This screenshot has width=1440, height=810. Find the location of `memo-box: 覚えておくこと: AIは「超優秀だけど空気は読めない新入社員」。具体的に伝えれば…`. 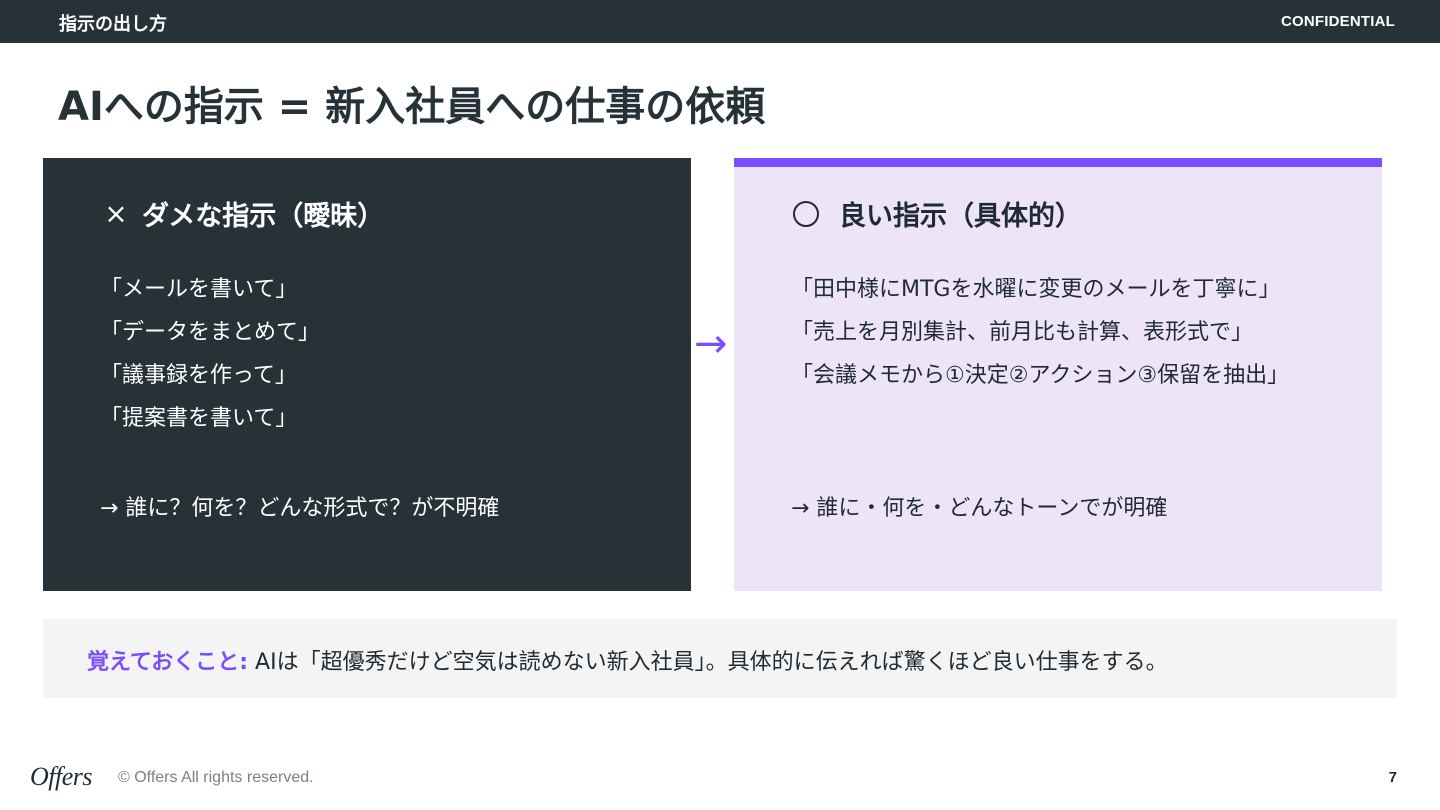

memo-box: 覚えておくこと: AIは「超優秀だけど空気は読めない新入社員」。具体的に伝えれば… is located at coordinates (720, 658).